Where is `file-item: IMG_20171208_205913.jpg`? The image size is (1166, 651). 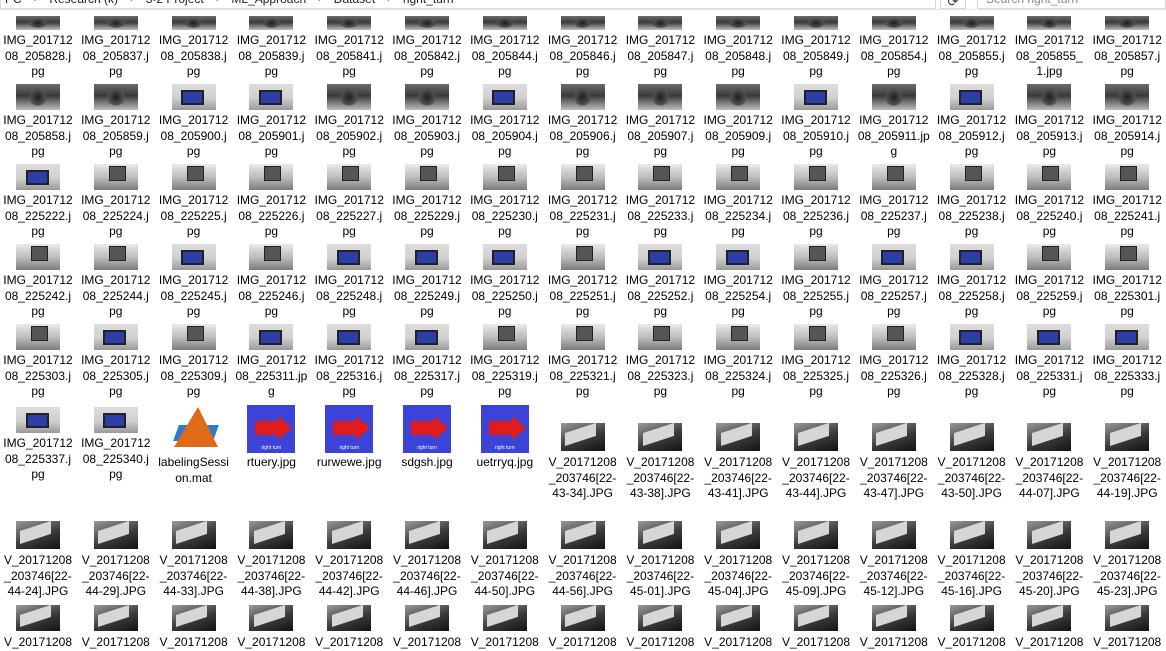 file-item: IMG_20171208_205913.jpg is located at coordinates (1049, 122).